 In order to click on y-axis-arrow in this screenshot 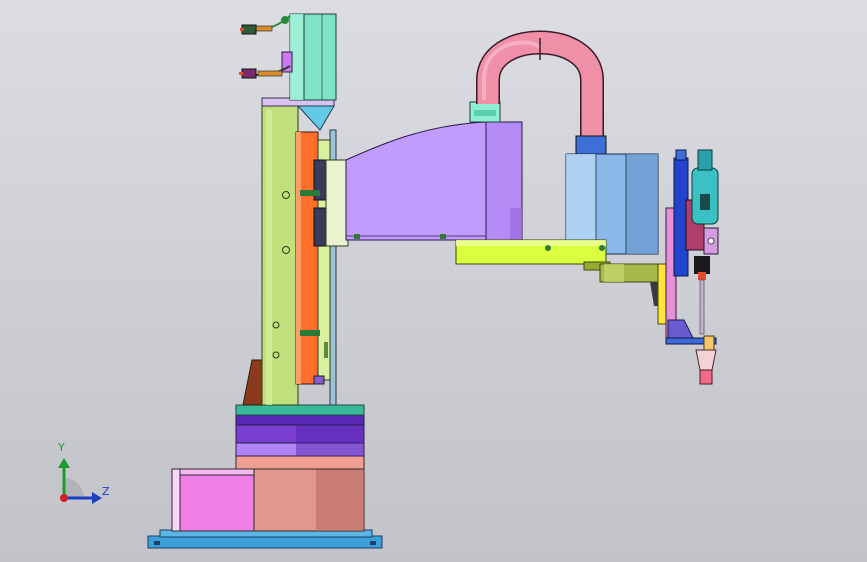, I will do `click(64, 463)`.